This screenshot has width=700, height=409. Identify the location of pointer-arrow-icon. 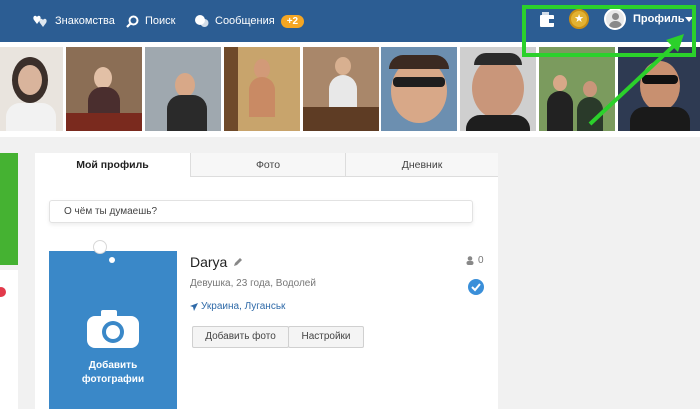
(636, 80).